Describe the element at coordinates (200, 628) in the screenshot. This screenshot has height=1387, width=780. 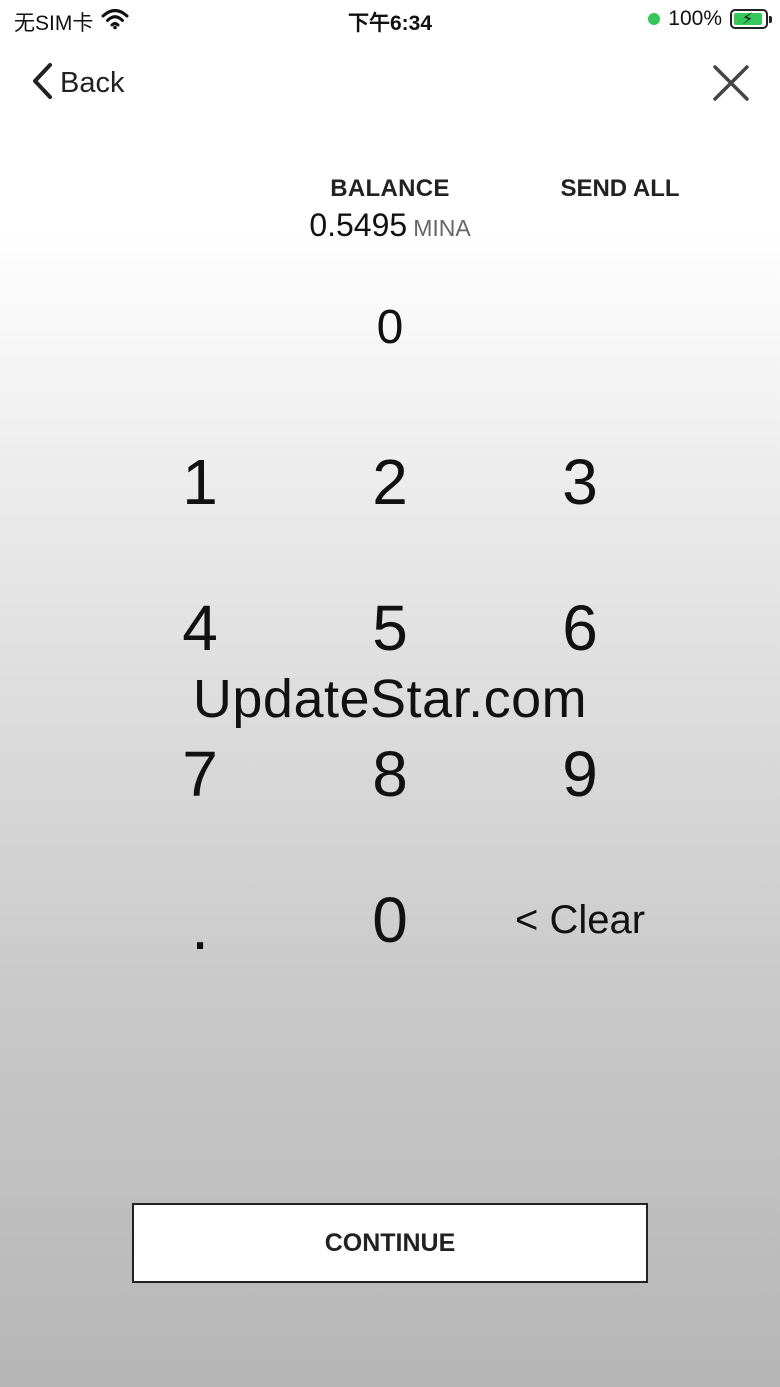
I see `key-4: 4` at that location.